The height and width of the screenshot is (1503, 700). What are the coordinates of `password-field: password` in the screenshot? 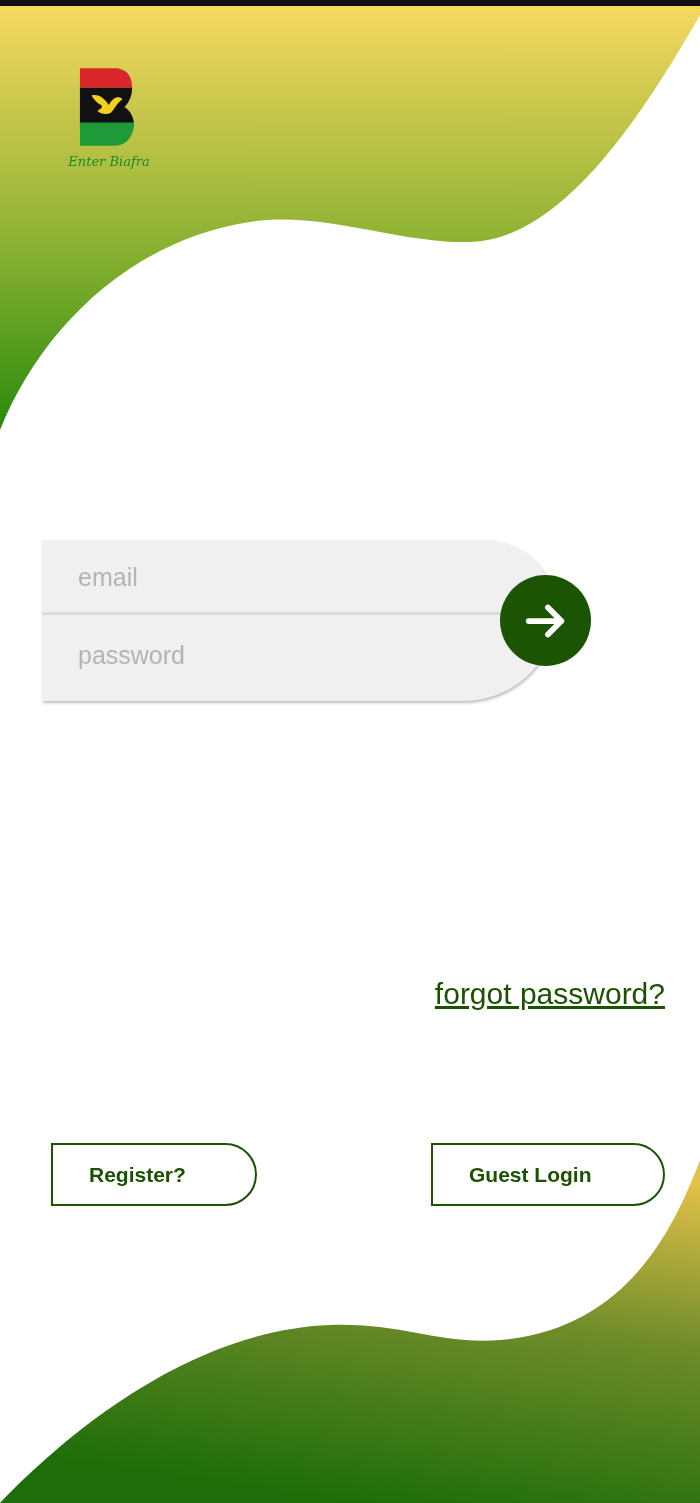 It's located at (270, 655).